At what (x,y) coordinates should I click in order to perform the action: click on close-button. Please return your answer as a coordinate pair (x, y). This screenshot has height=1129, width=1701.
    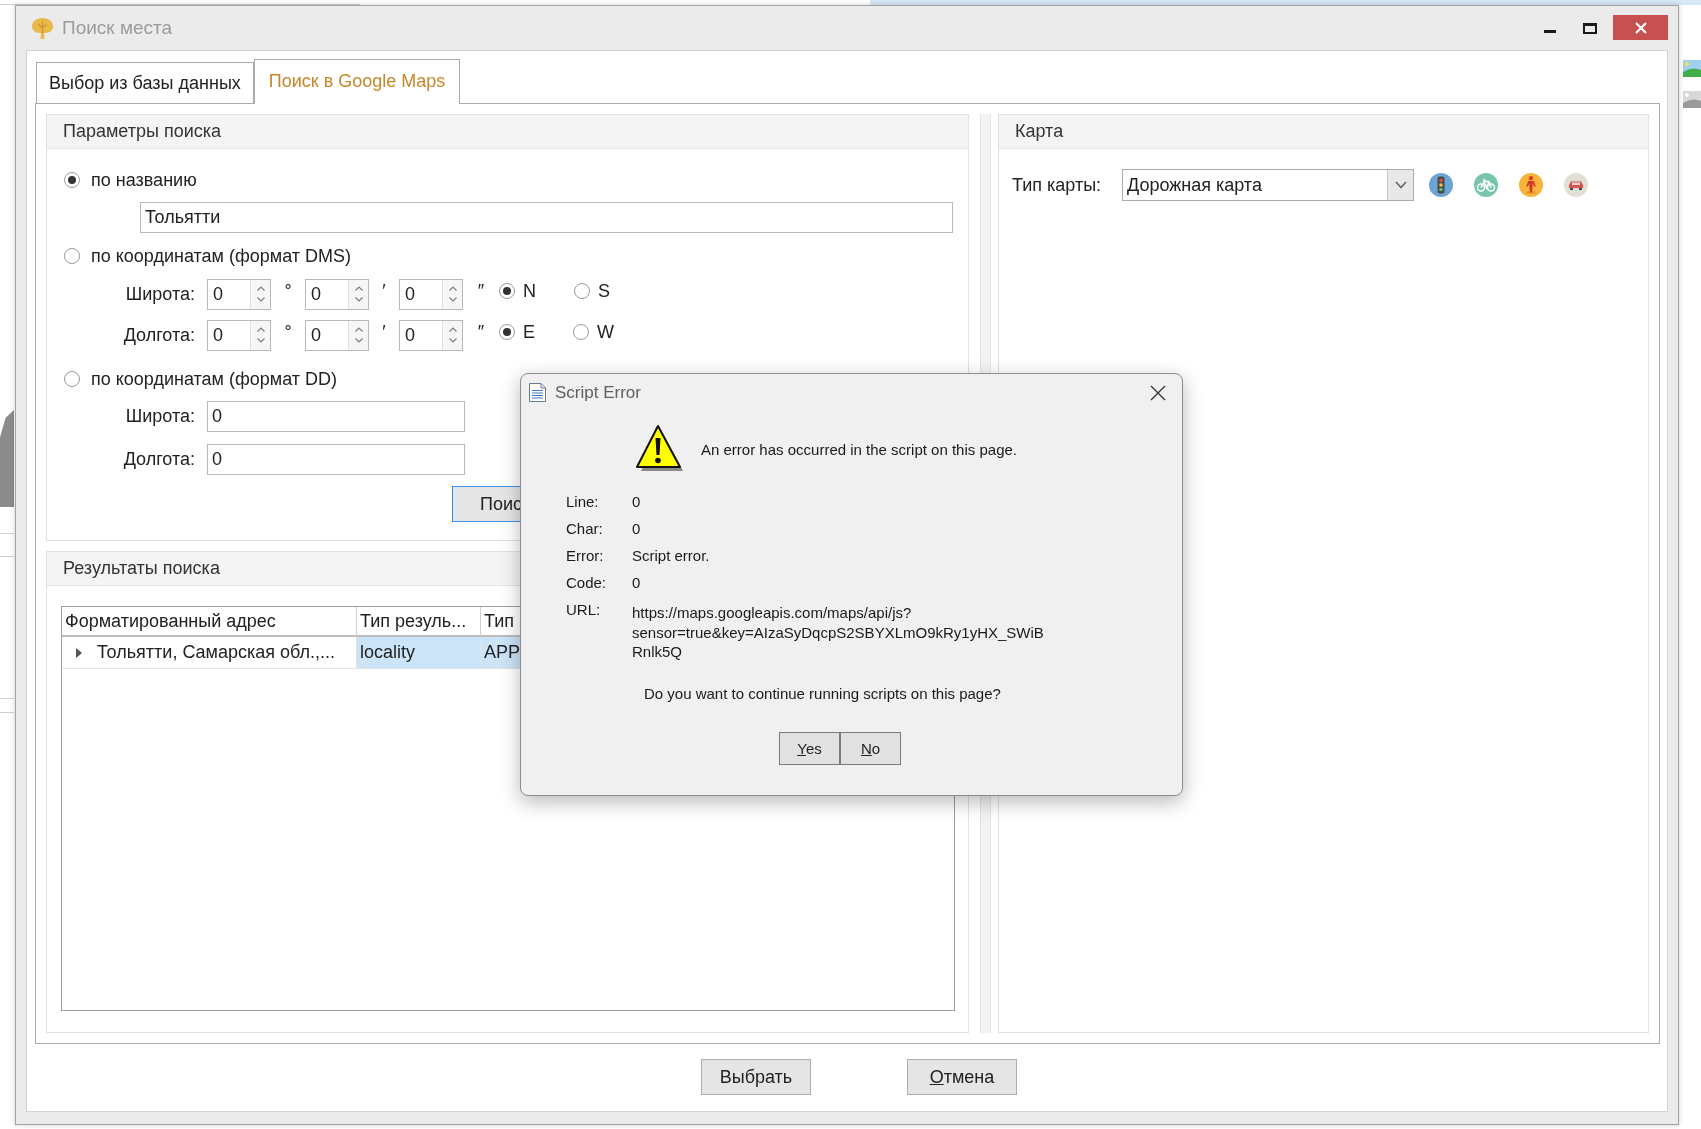
    Looking at the image, I should click on (1158, 392).